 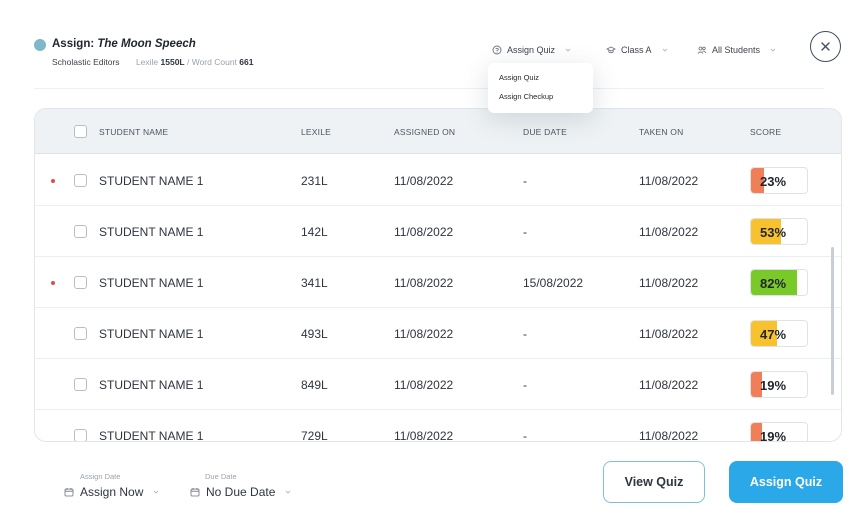 I want to click on story-title: The Moon Speech, so click(x=146, y=44).